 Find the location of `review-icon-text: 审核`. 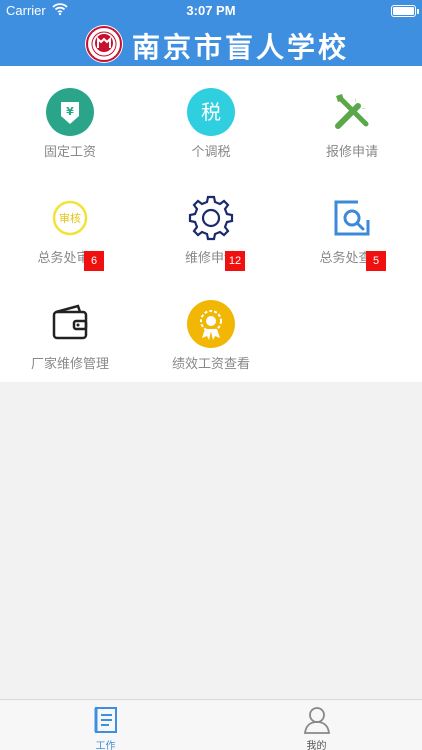

review-icon-text: 审核 is located at coordinates (70, 218).